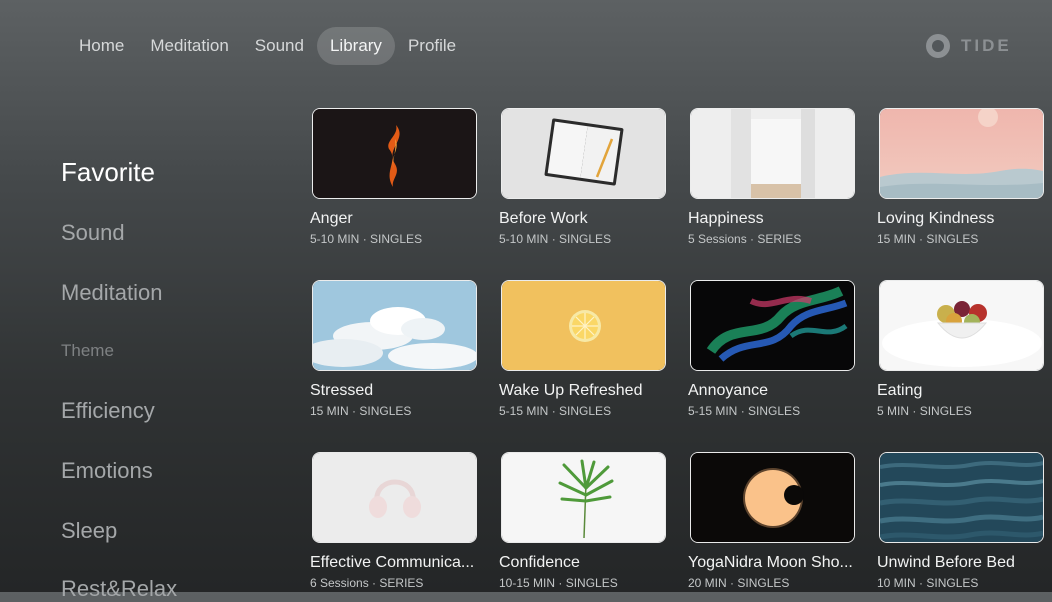 The width and height of the screenshot is (1052, 602). What do you see at coordinates (717, 239) in the screenshot?
I see `card-duration: 5 Sessions` at bounding box center [717, 239].